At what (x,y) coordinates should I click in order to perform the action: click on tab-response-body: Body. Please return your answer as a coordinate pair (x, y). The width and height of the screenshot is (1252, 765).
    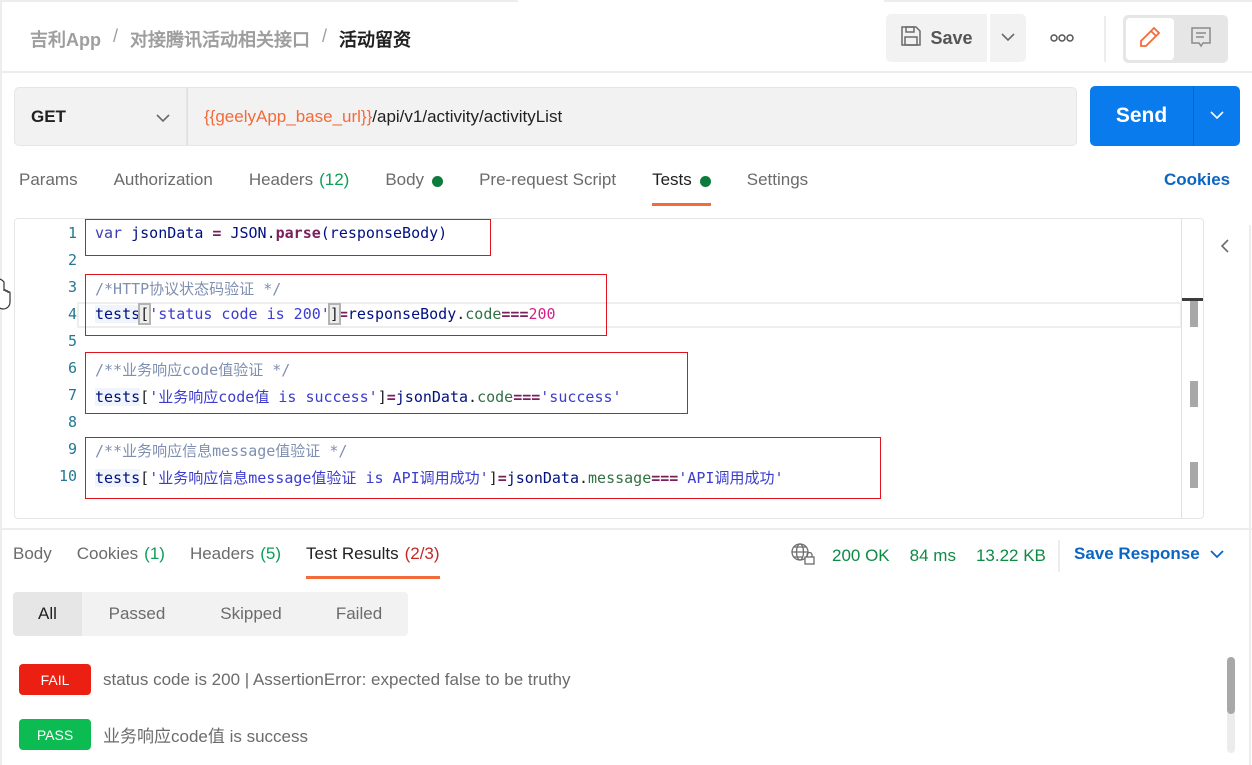
    Looking at the image, I should click on (32, 561).